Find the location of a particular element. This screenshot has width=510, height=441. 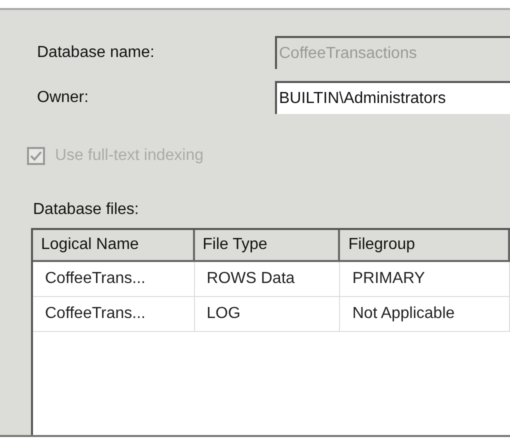

table-cell: PRIMARY is located at coordinates (425, 279).